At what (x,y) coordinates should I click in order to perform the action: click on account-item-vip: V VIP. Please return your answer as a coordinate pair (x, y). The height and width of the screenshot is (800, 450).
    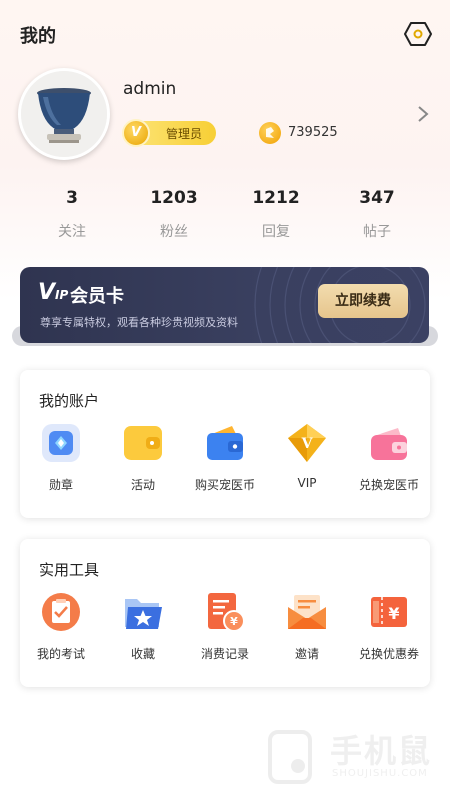
    Looking at the image, I should click on (307, 462).